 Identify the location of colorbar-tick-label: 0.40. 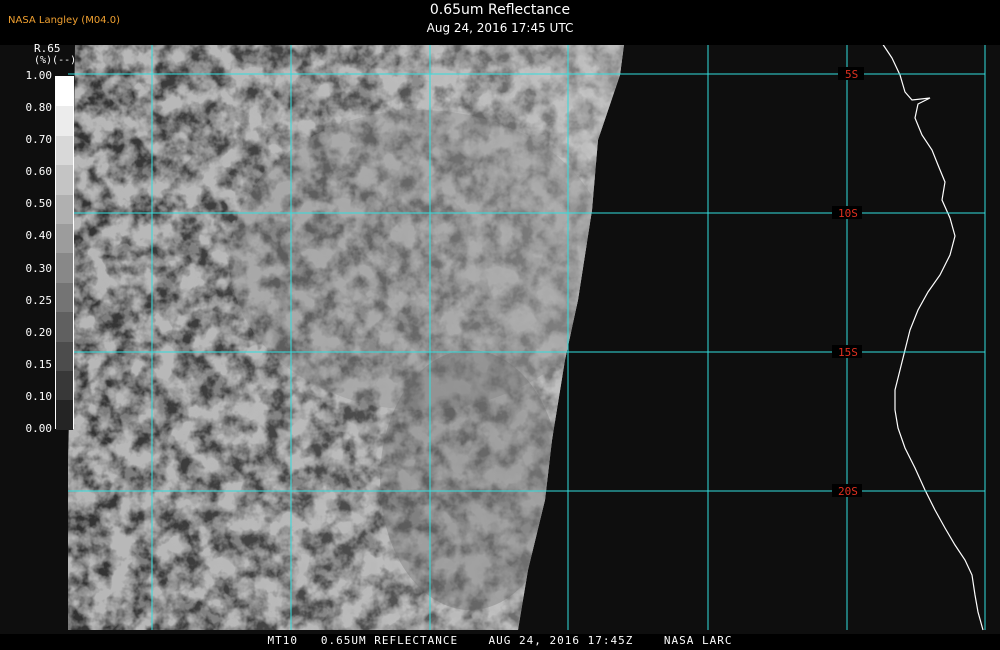
(39, 236).